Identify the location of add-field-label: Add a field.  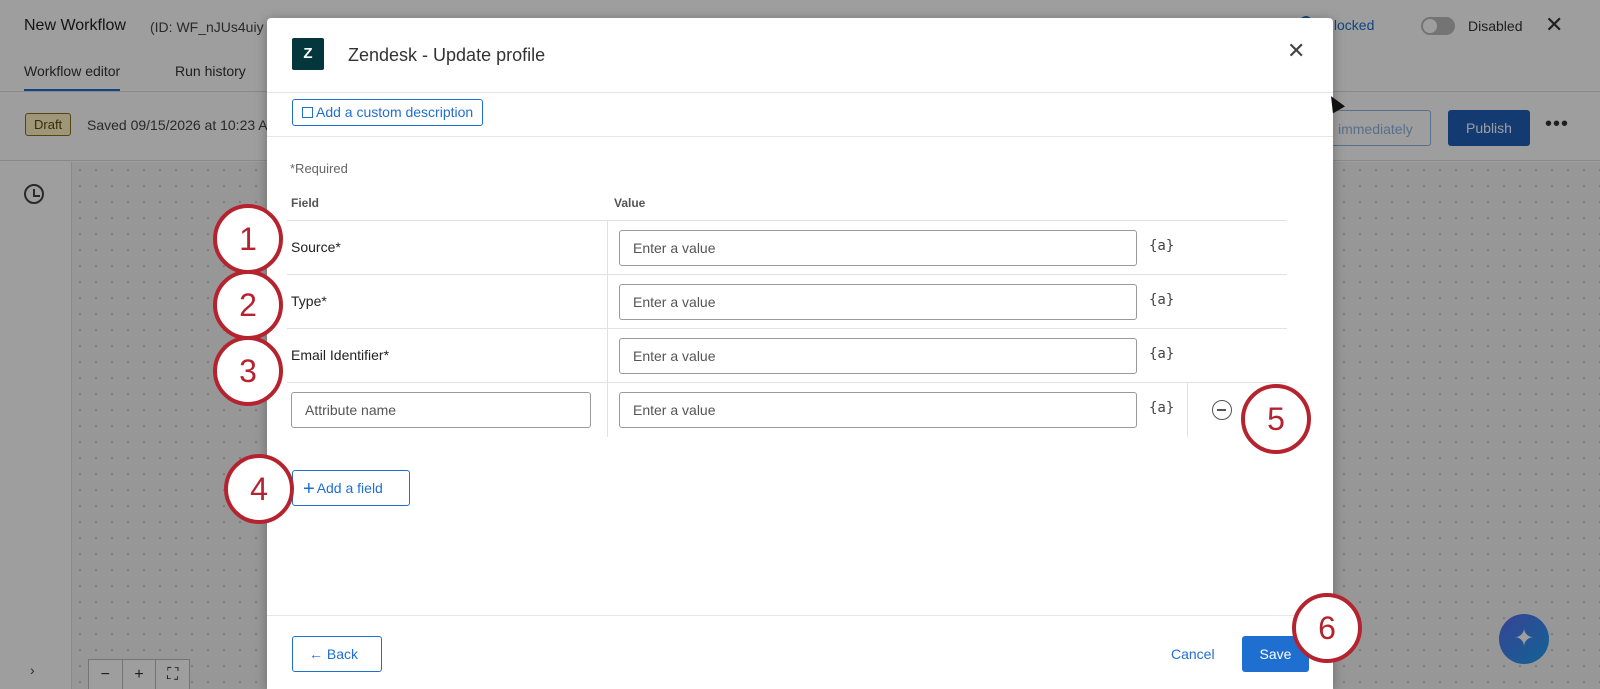
(349, 488).